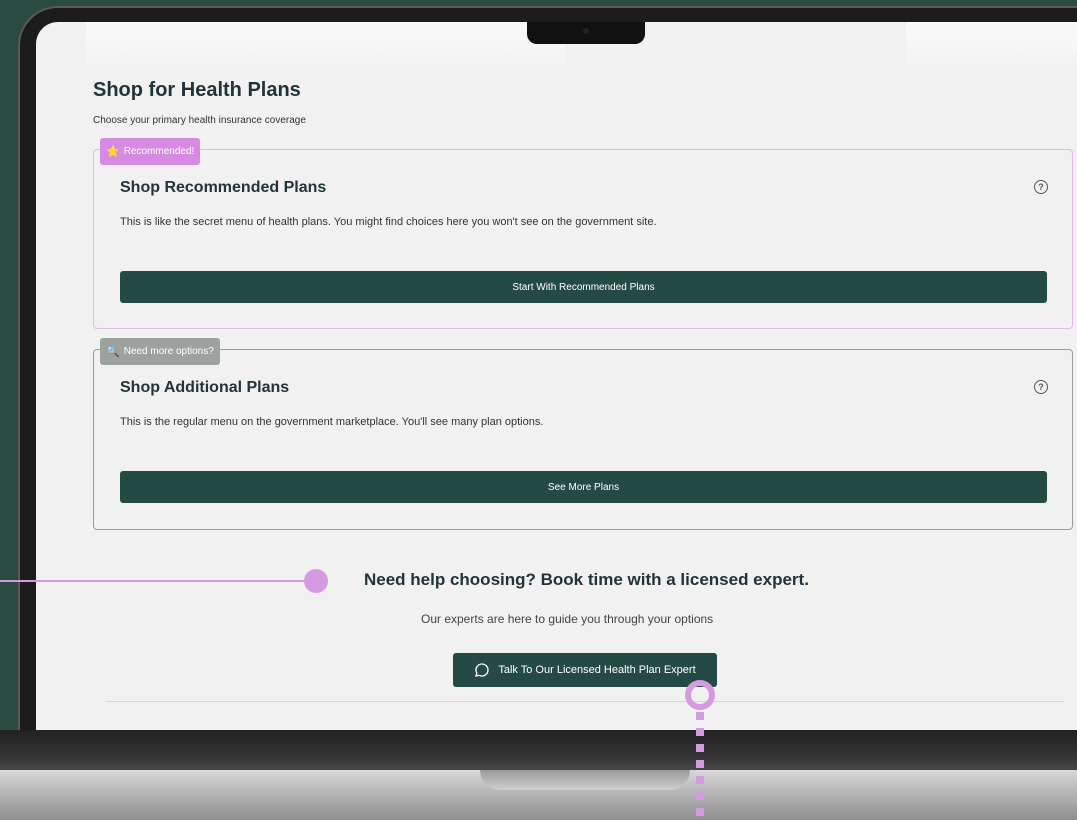 The height and width of the screenshot is (820, 1077). What do you see at coordinates (205, 387) in the screenshot?
I see `additional-plans-title: Shop Additional Plans` at bounding box center [205, 387].